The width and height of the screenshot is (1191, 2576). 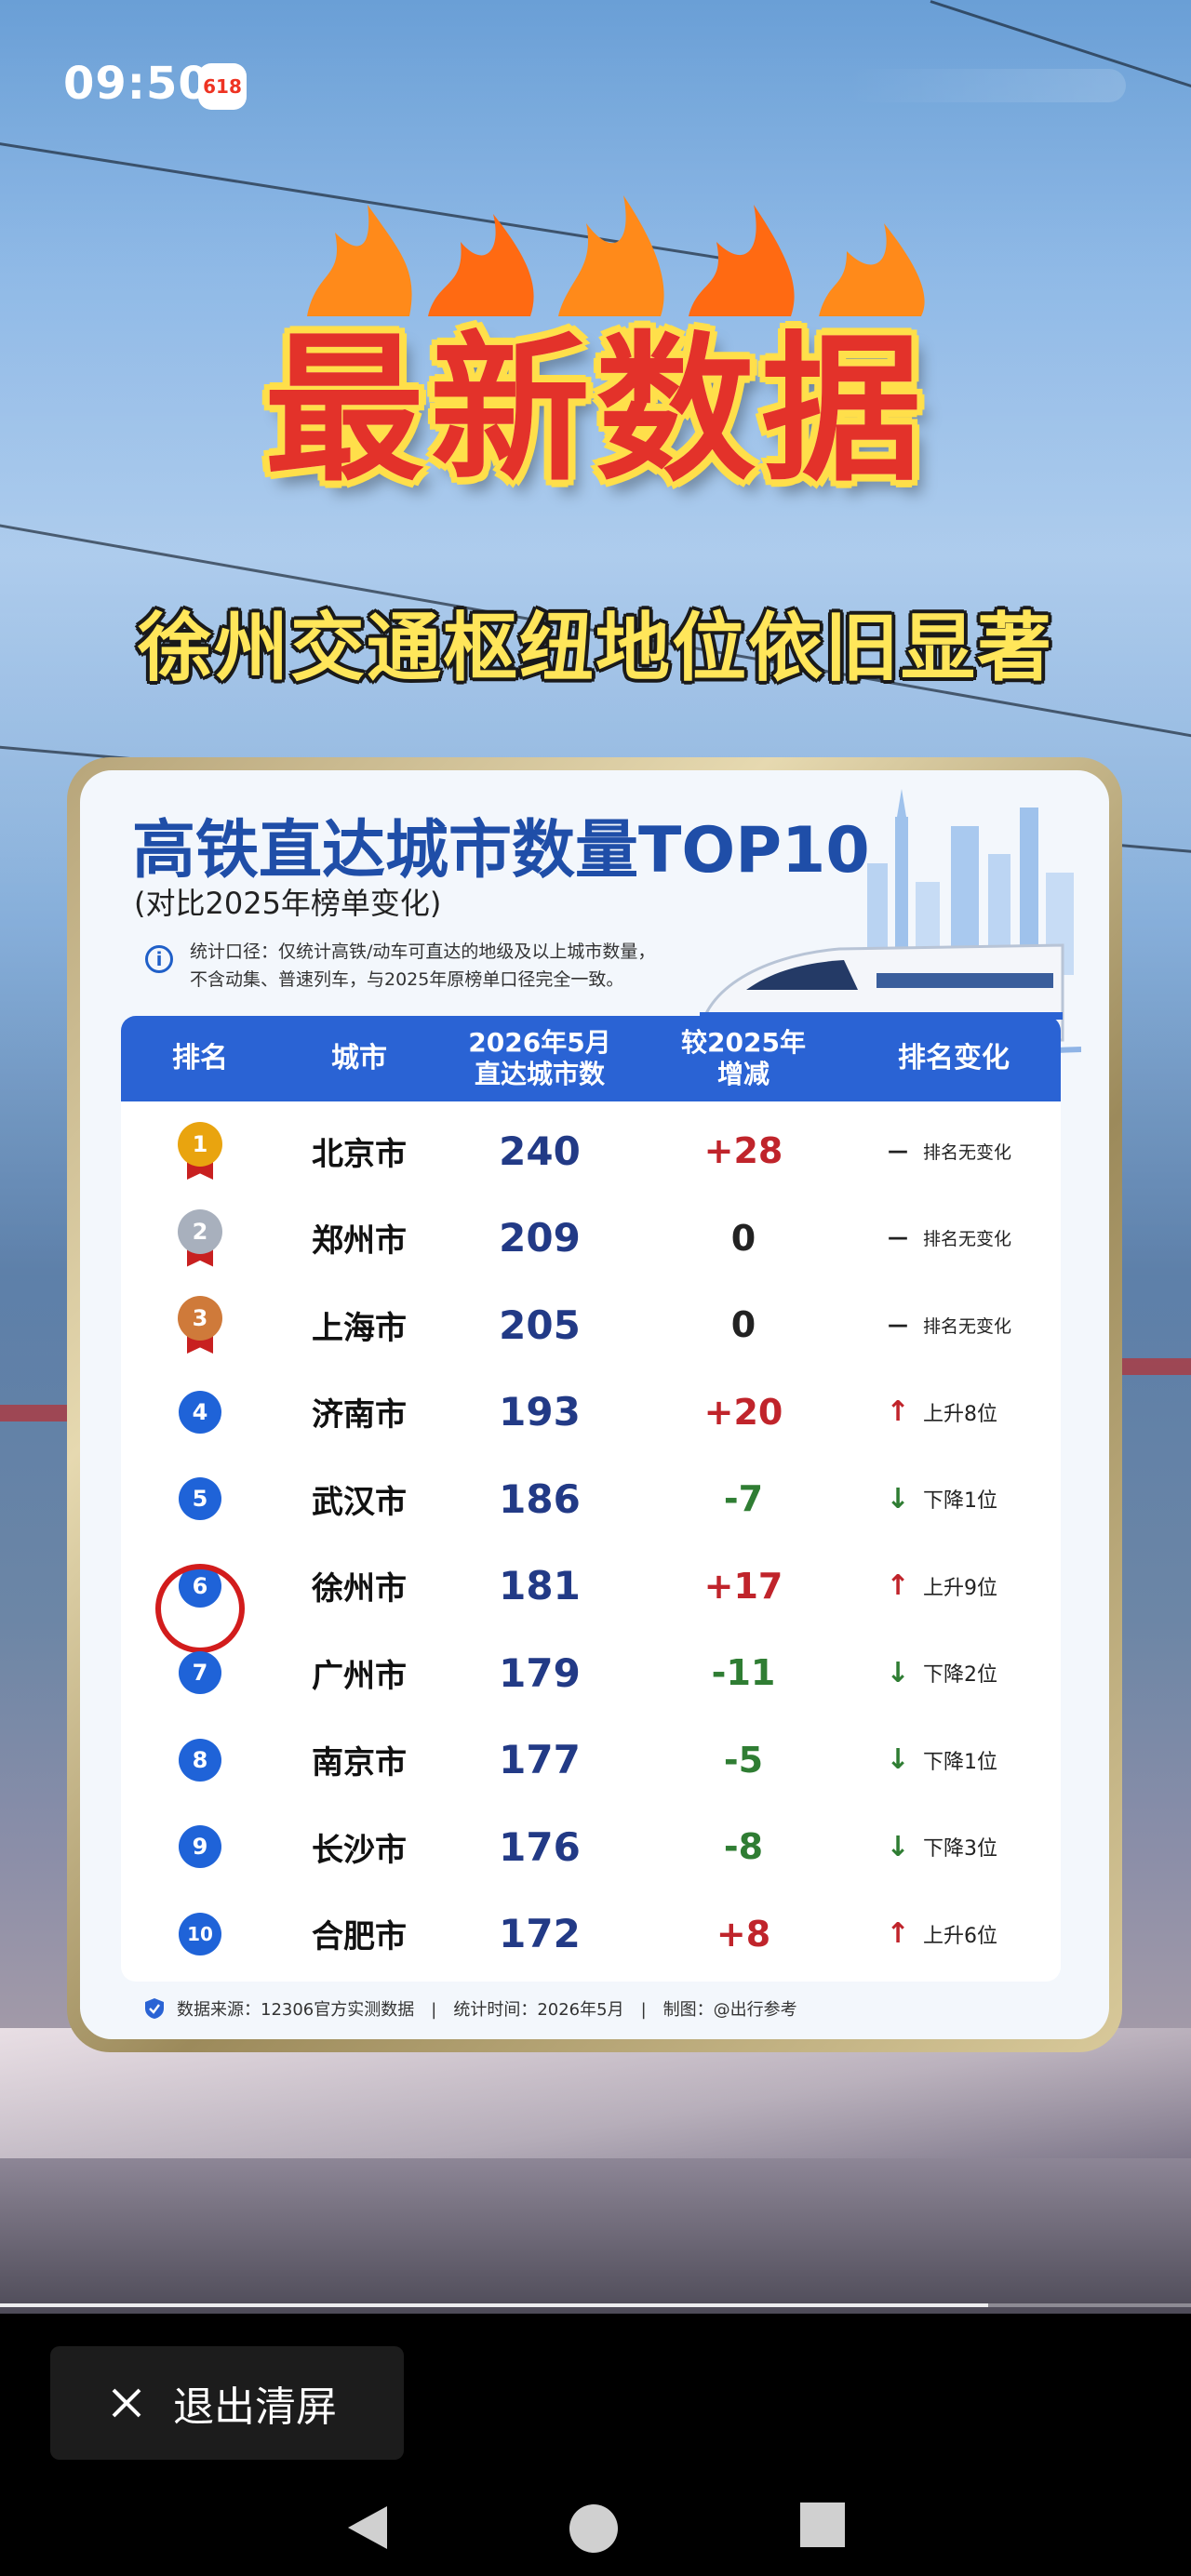 I want to click on status-icons, so click(x=986, y=85).